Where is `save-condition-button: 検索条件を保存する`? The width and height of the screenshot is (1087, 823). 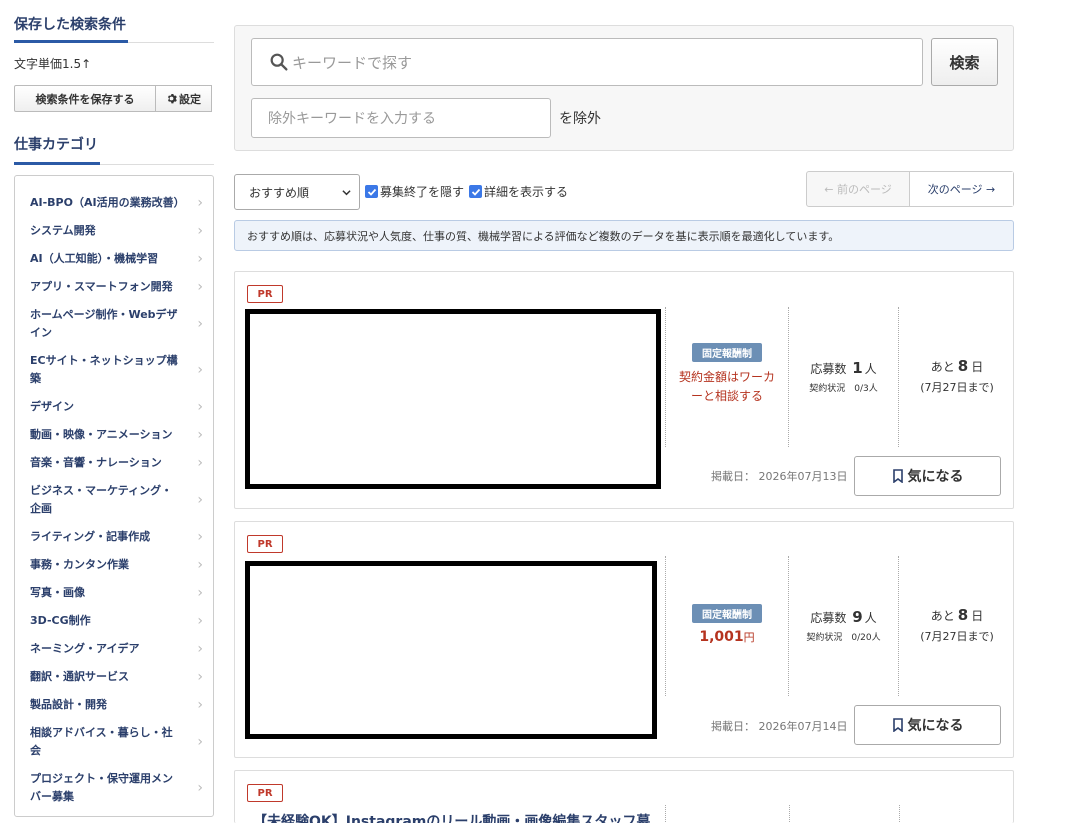
save-condition-button: 検索条件を保存する is located at coordinates (85, 98).